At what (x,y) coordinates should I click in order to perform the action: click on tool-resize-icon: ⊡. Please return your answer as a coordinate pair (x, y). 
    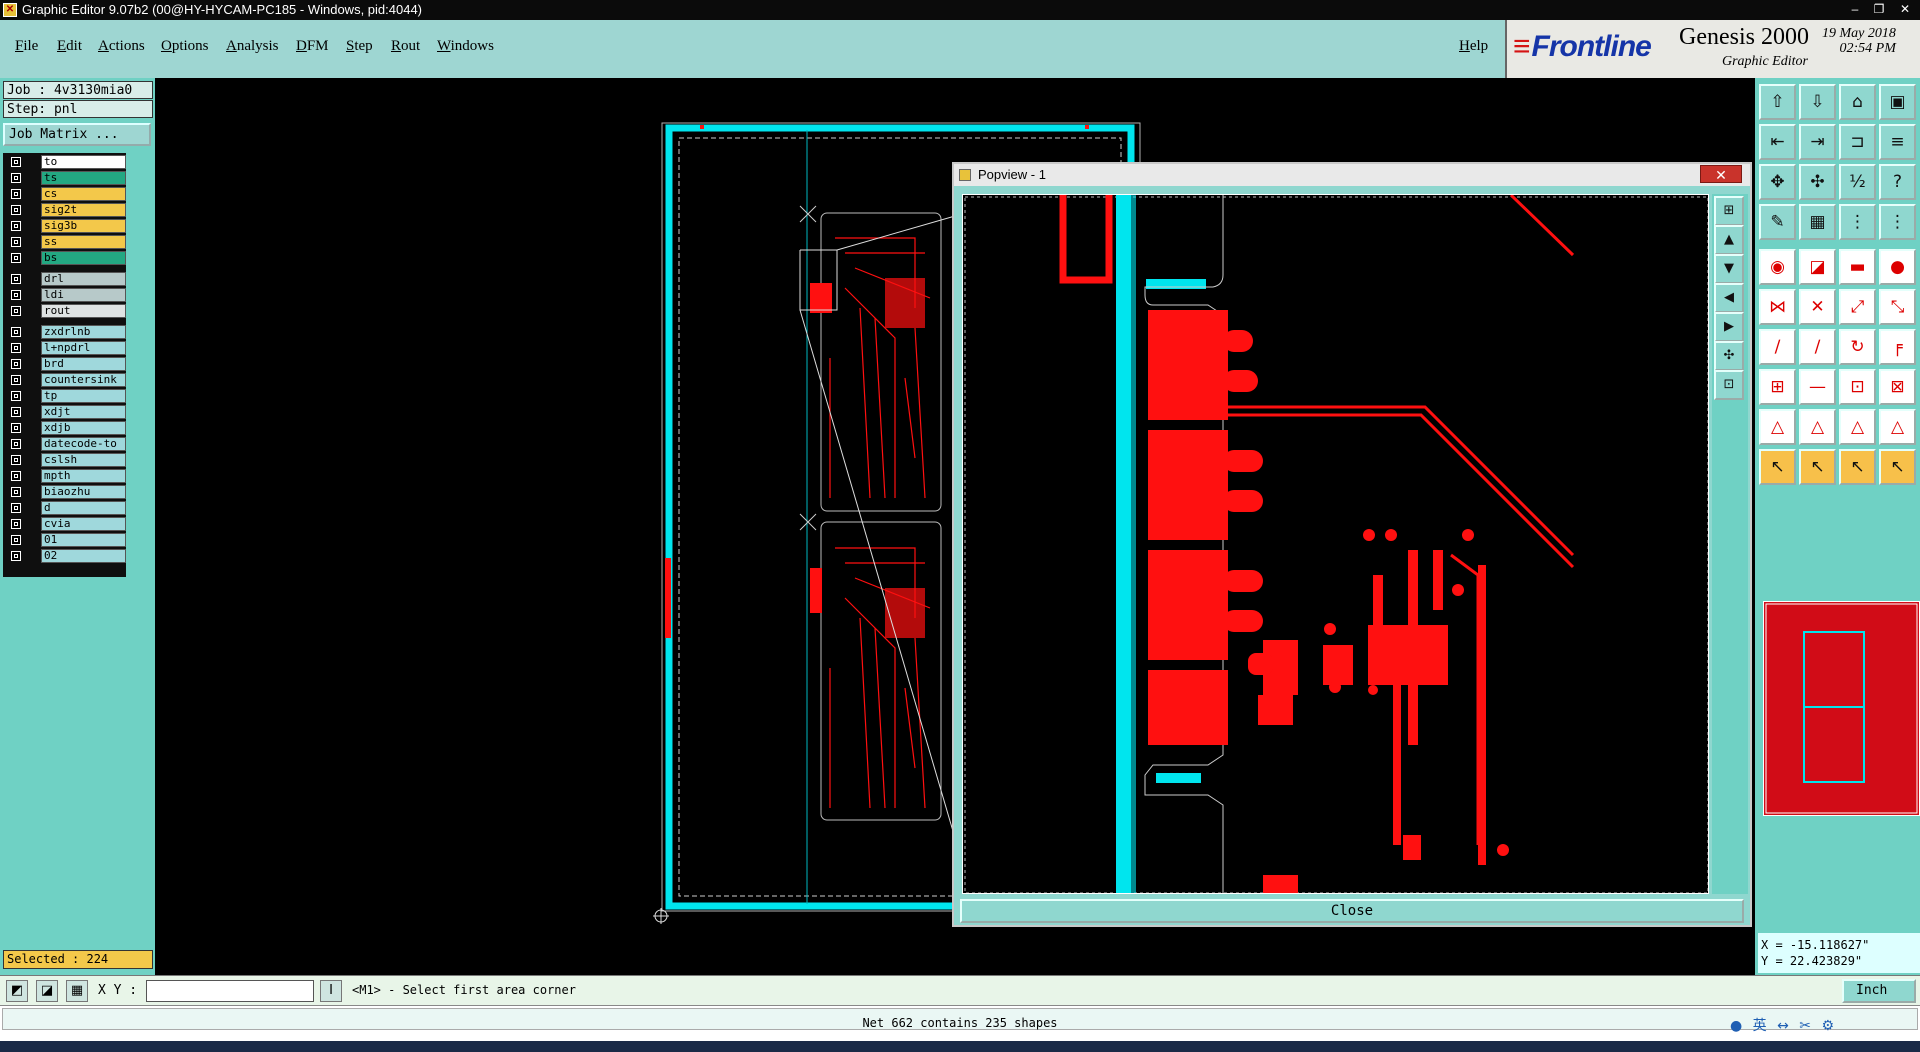
    Looking at the image, I should click on (1857, 387).